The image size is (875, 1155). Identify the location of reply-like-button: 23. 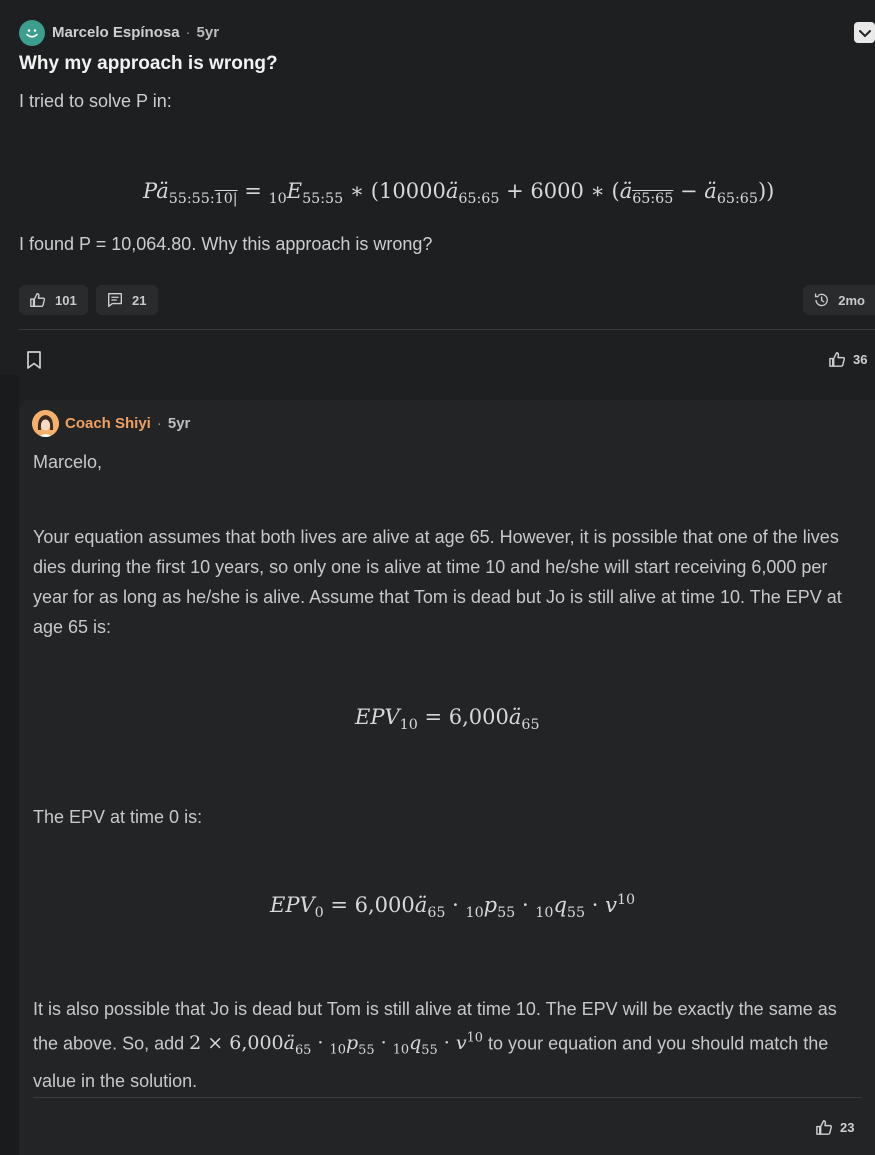
(834, 1127).